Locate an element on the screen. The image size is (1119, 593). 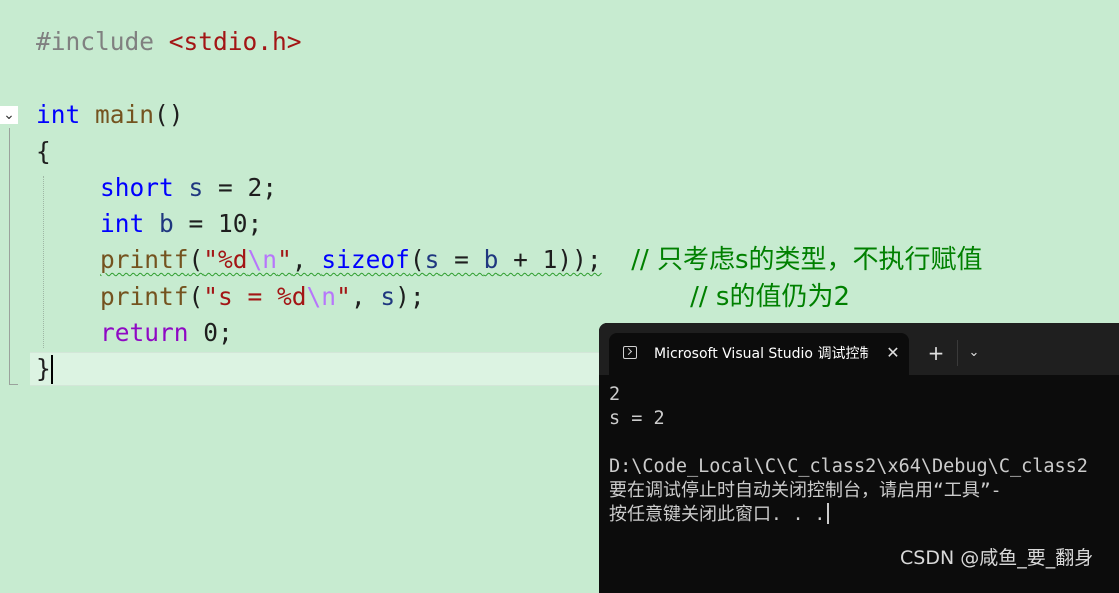
assignment: = 2; is located at coordinates (240, 187).